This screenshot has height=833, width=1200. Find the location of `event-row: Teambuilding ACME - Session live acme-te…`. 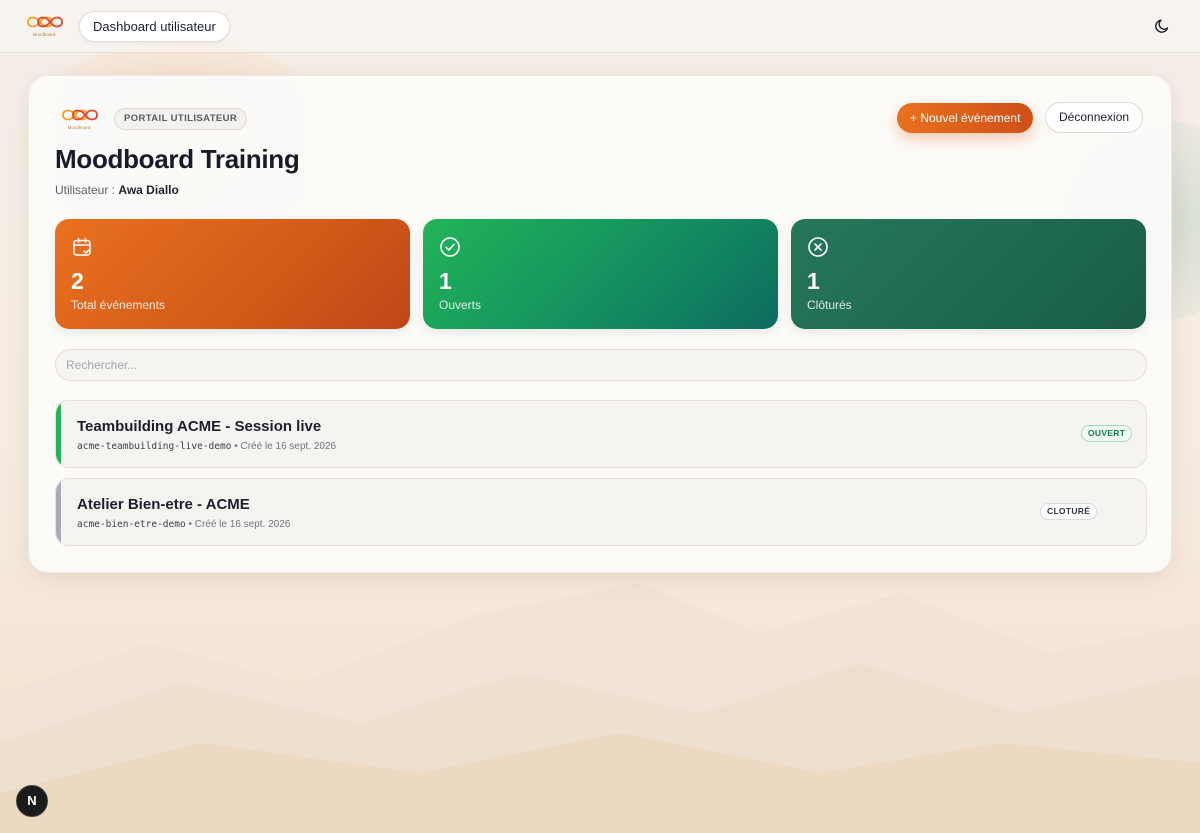

event-row: Teambuilding ACME - Session live acme-te… is located at coordinates (601, 434).